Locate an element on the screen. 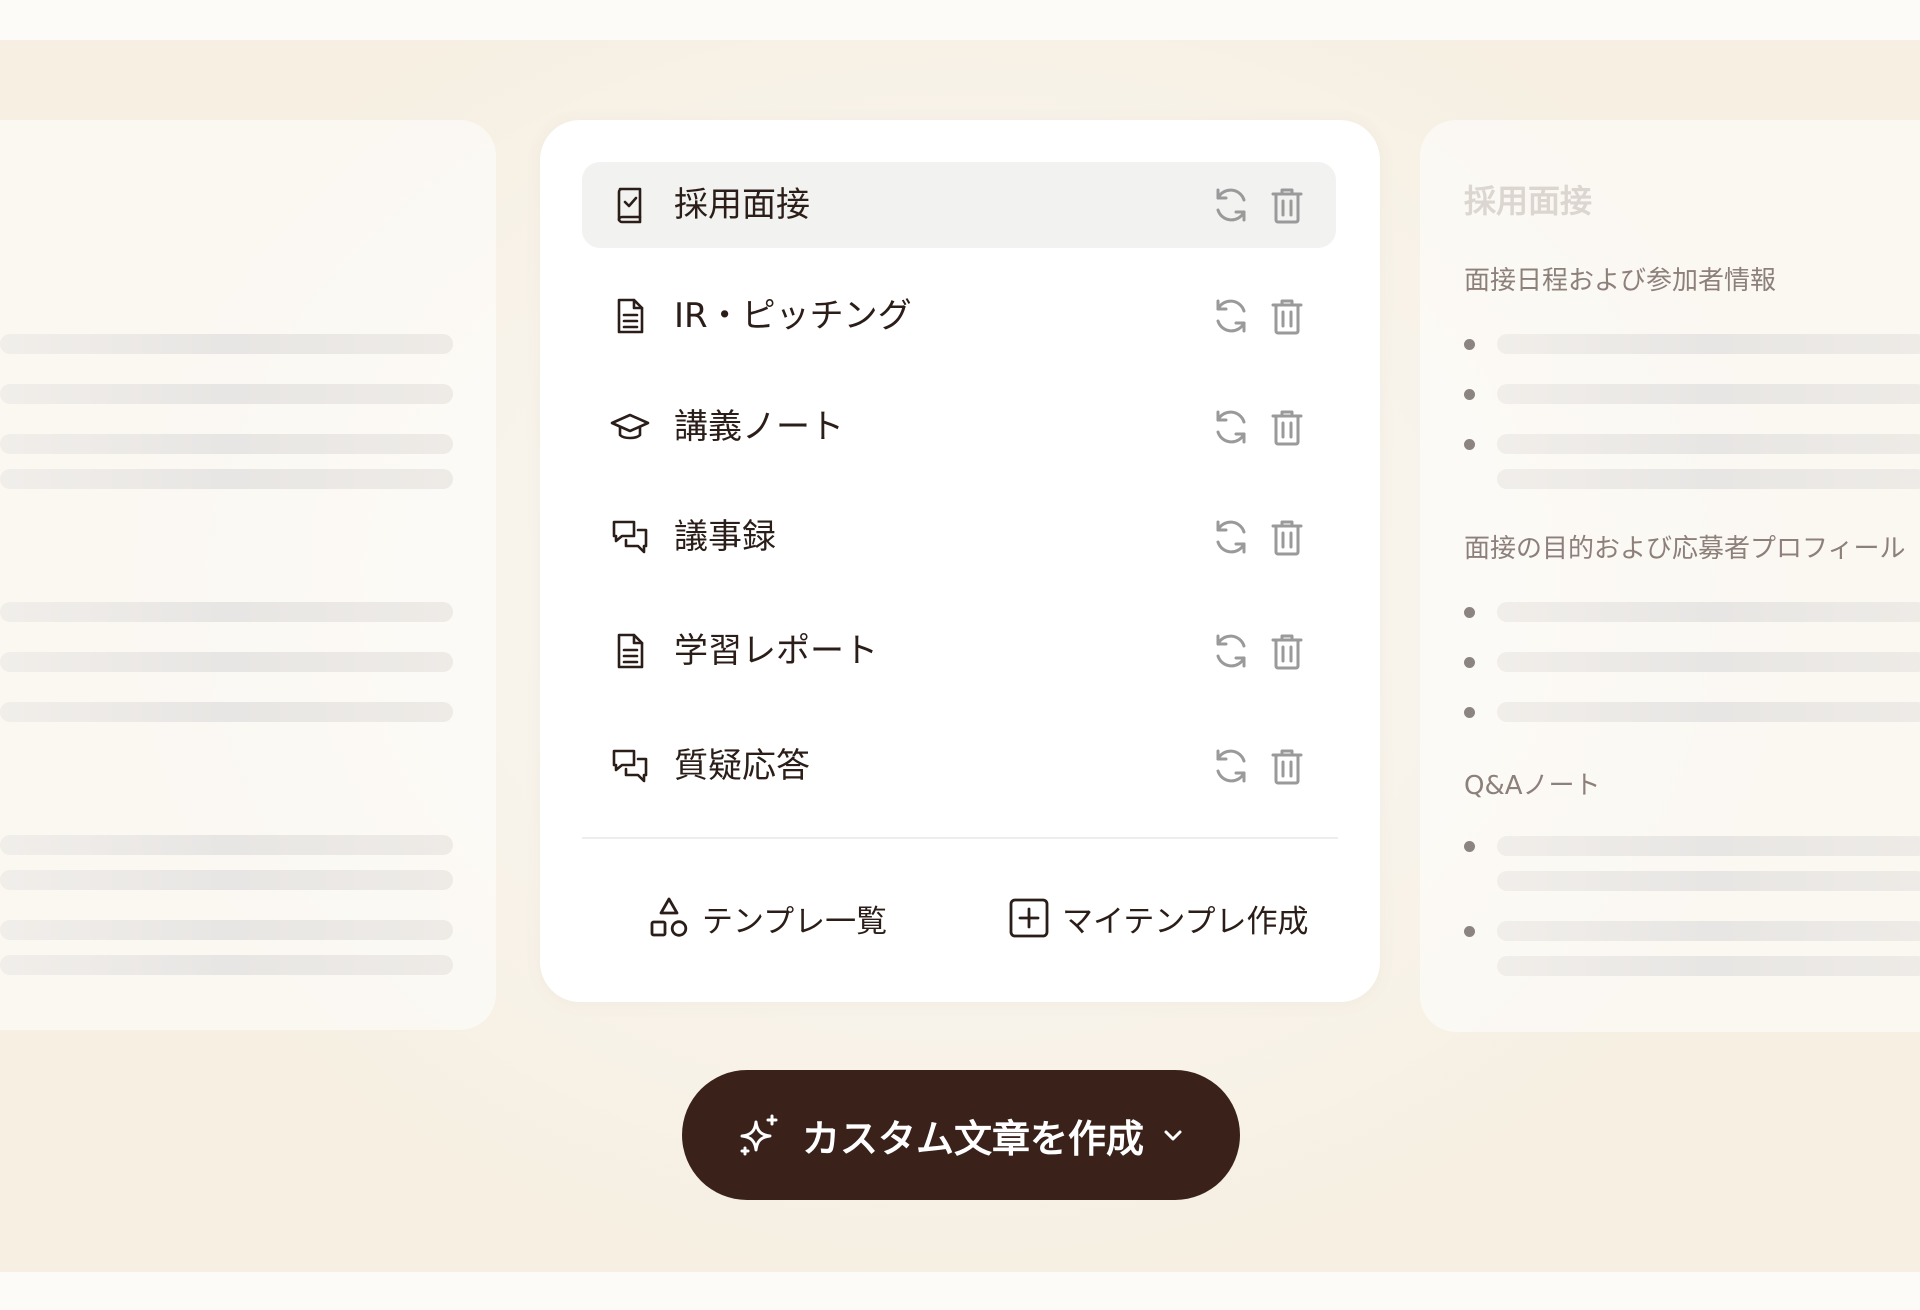 Image resolution: width=1920 pixels, height=1310 pixels. template-label: 学習レポート is located at coordinates (776, 651).